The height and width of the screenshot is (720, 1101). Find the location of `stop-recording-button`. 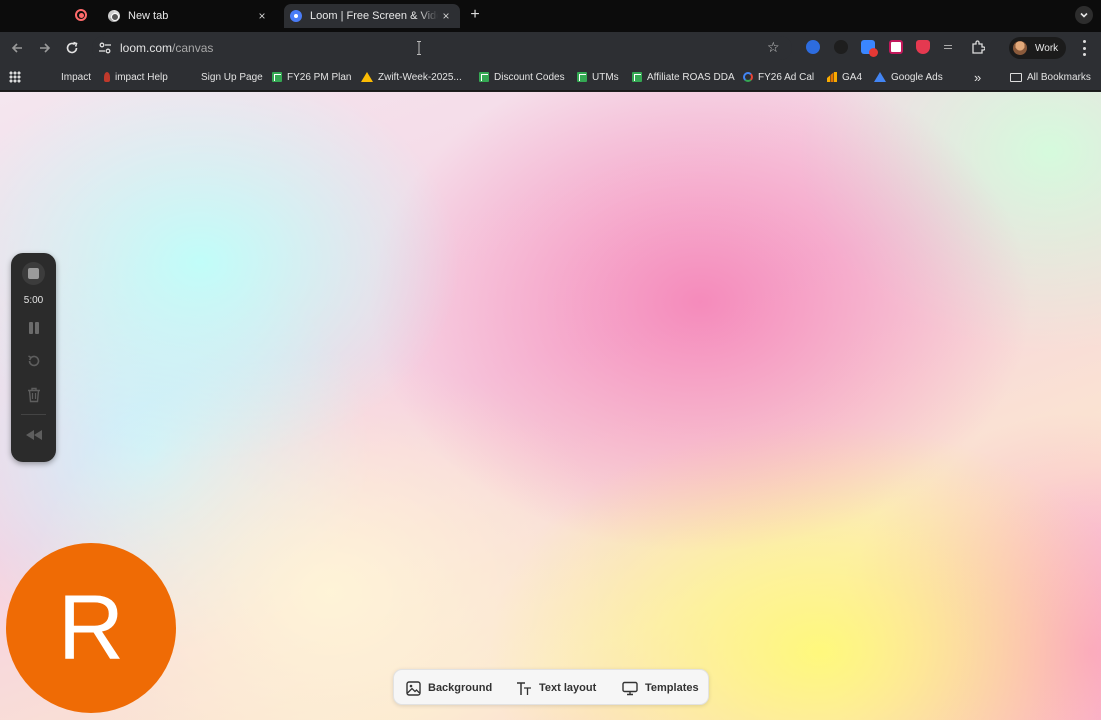

stop-recording-button is located at coordinates (33, 273).